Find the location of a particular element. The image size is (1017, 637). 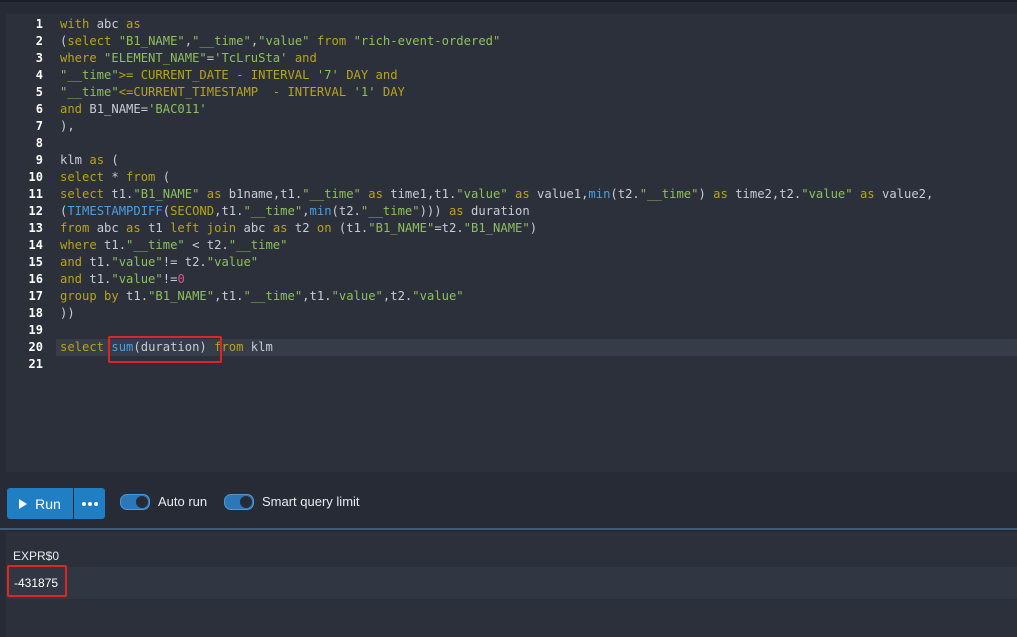

code-token: ) is located at coordinates (706, 194).